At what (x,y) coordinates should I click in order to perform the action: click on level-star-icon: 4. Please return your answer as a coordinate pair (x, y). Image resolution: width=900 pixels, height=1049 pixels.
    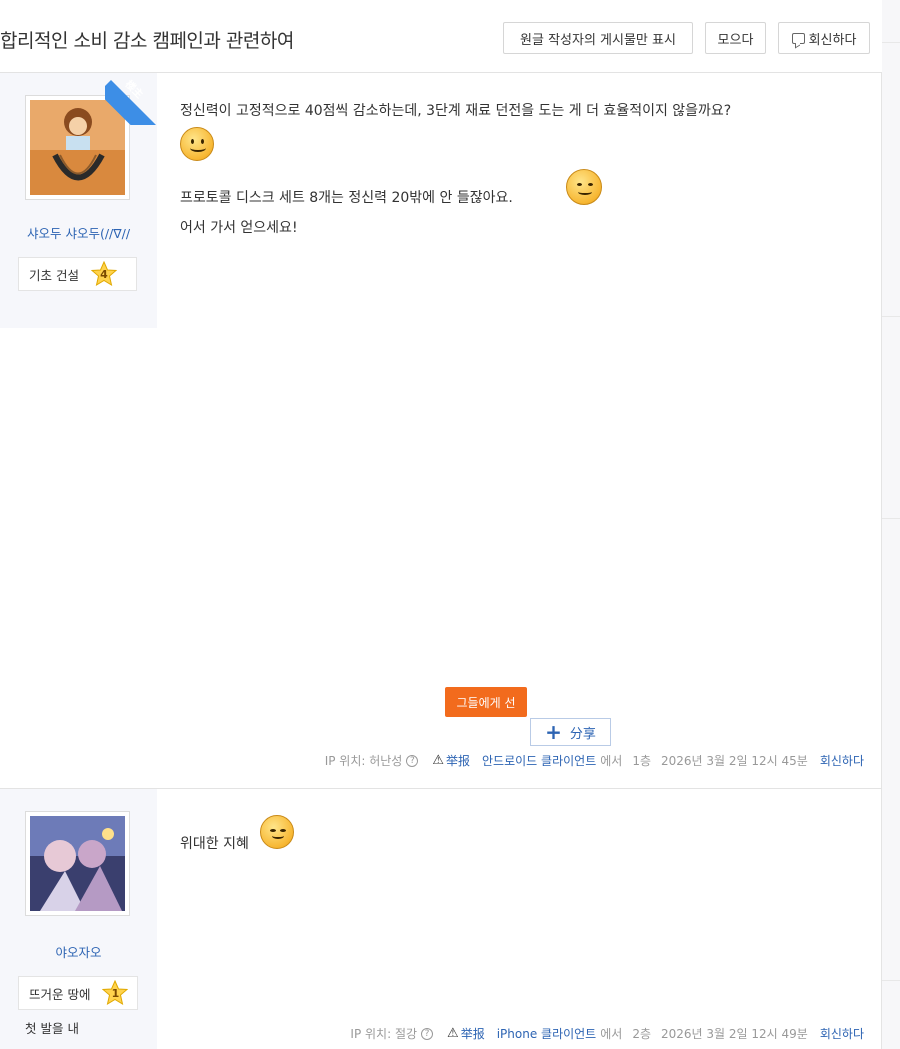
    Looking at the image, I should click on (103, 274).